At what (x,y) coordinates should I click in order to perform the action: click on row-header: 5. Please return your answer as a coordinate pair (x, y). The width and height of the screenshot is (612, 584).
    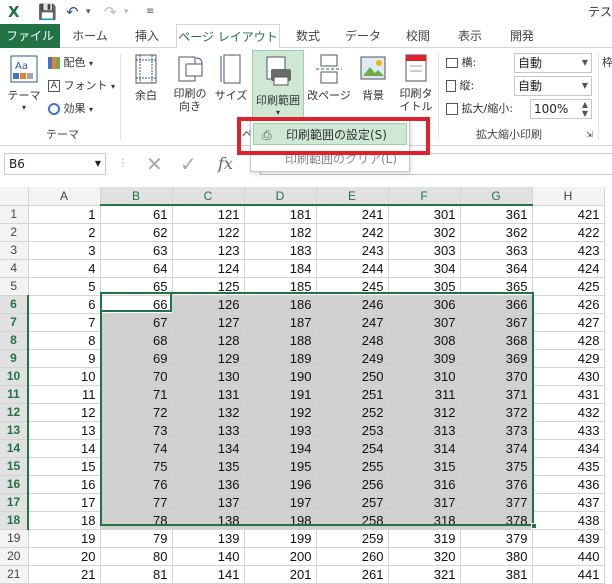
    Looking at the image, I should click on (14, 286).